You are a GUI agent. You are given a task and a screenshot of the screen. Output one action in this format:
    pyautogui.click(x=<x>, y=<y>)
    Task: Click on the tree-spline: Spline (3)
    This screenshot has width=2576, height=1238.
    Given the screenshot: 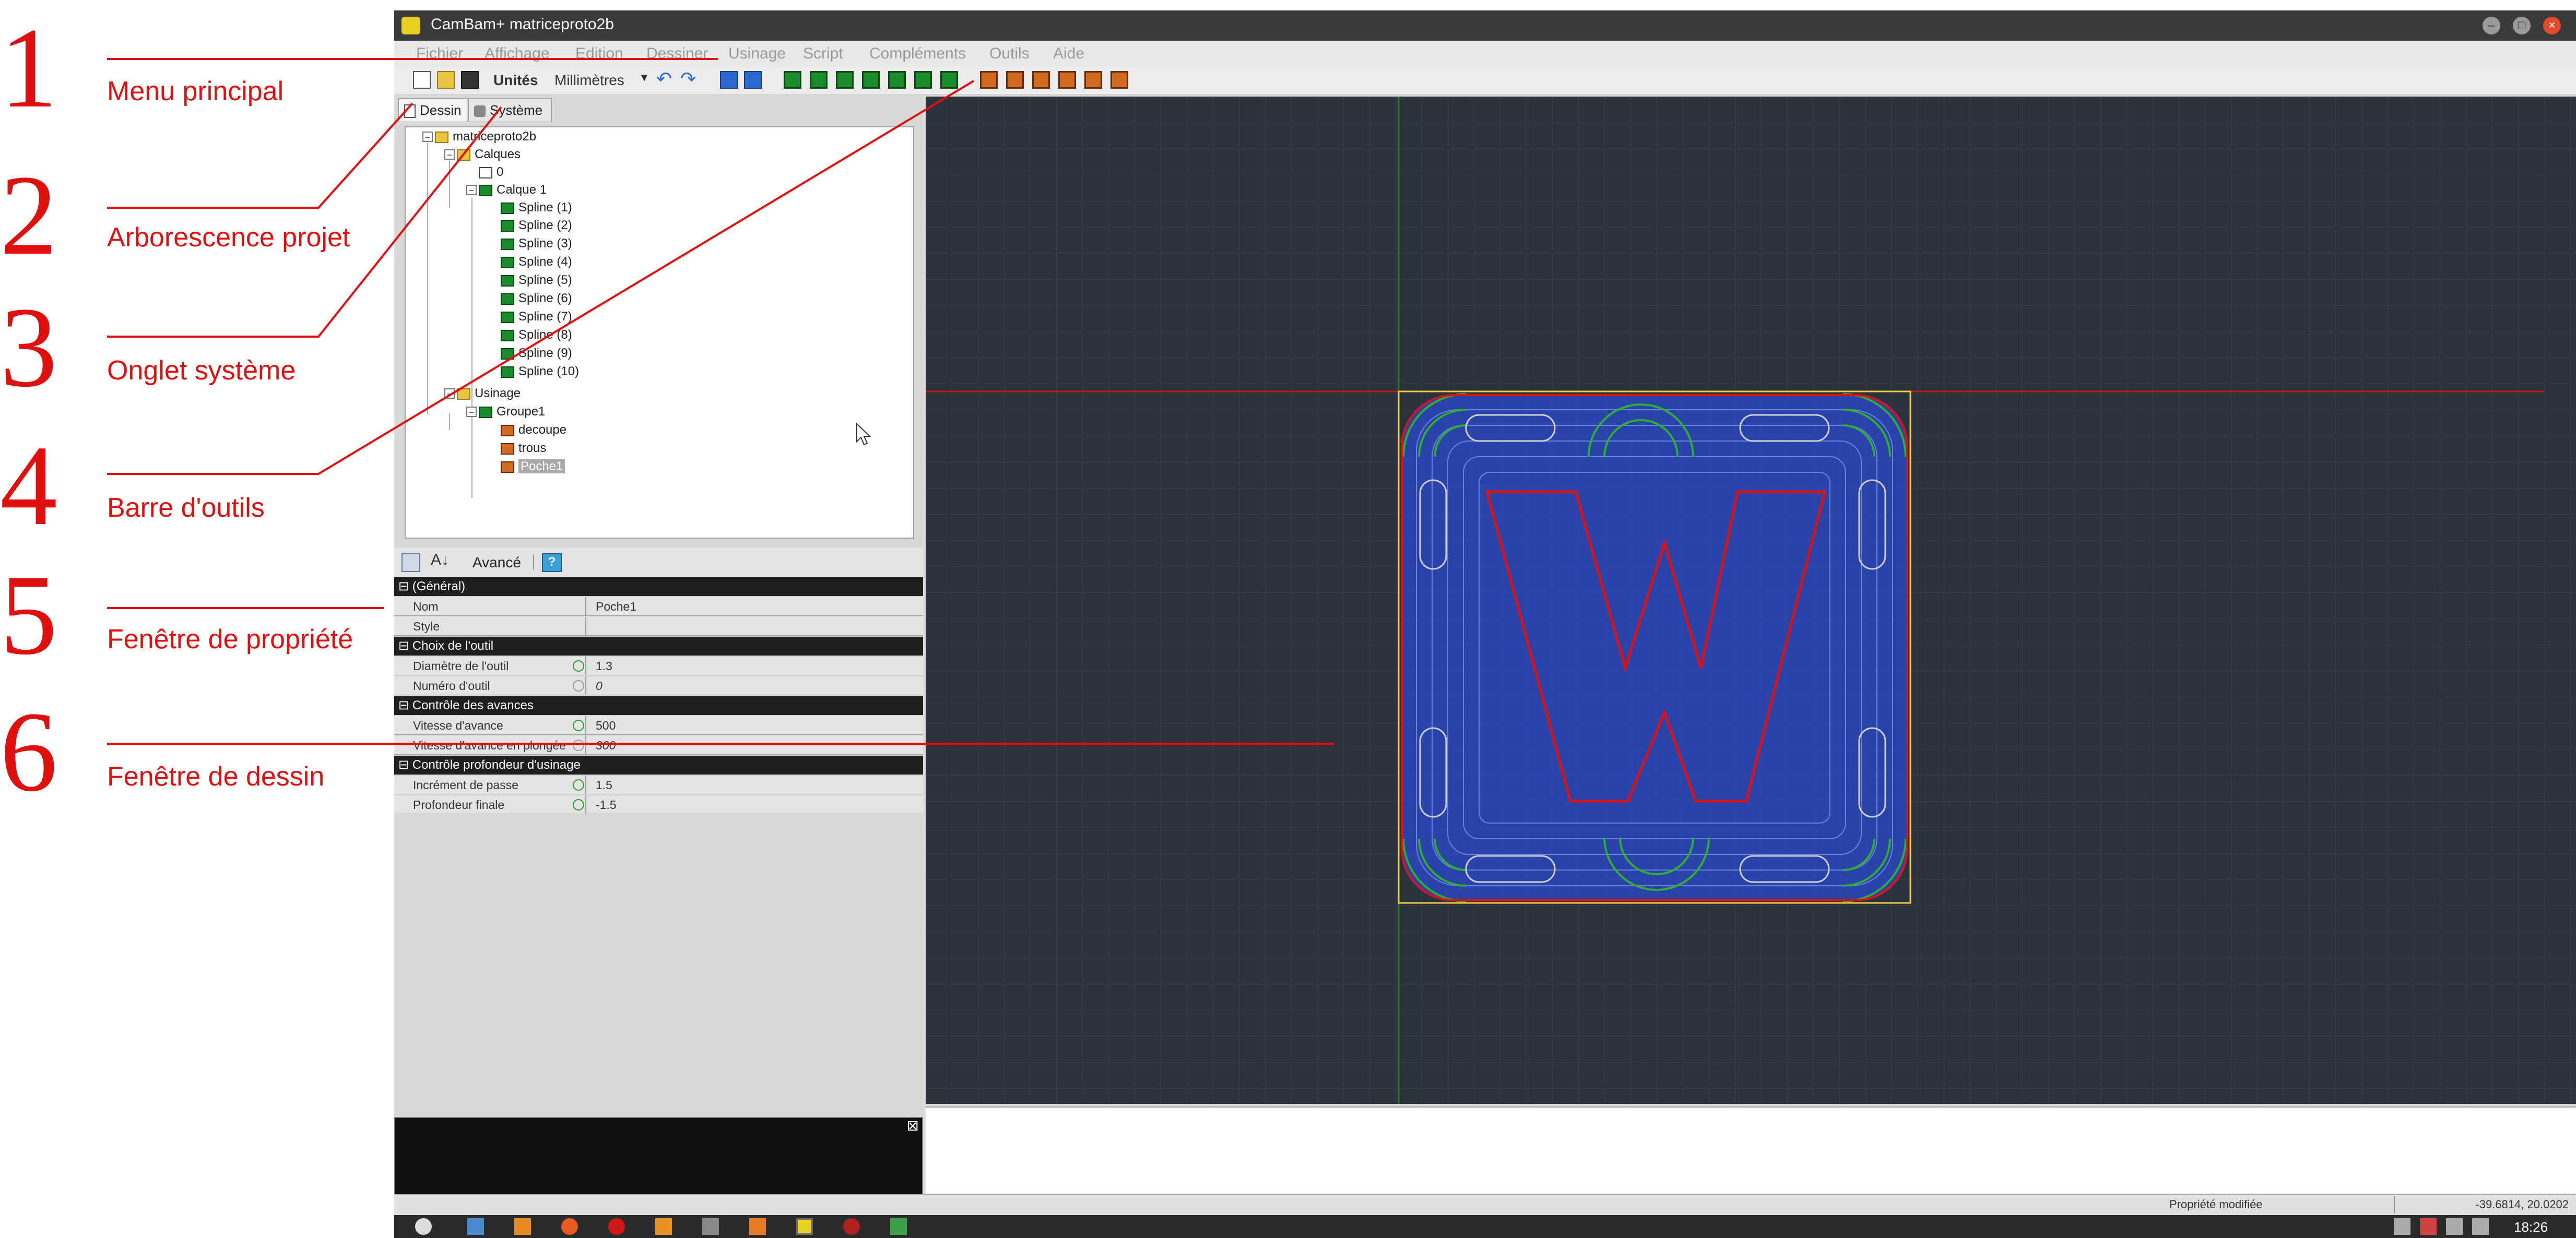 What is the action you would take?
    pyautogui.click(x=536, y=243)
    